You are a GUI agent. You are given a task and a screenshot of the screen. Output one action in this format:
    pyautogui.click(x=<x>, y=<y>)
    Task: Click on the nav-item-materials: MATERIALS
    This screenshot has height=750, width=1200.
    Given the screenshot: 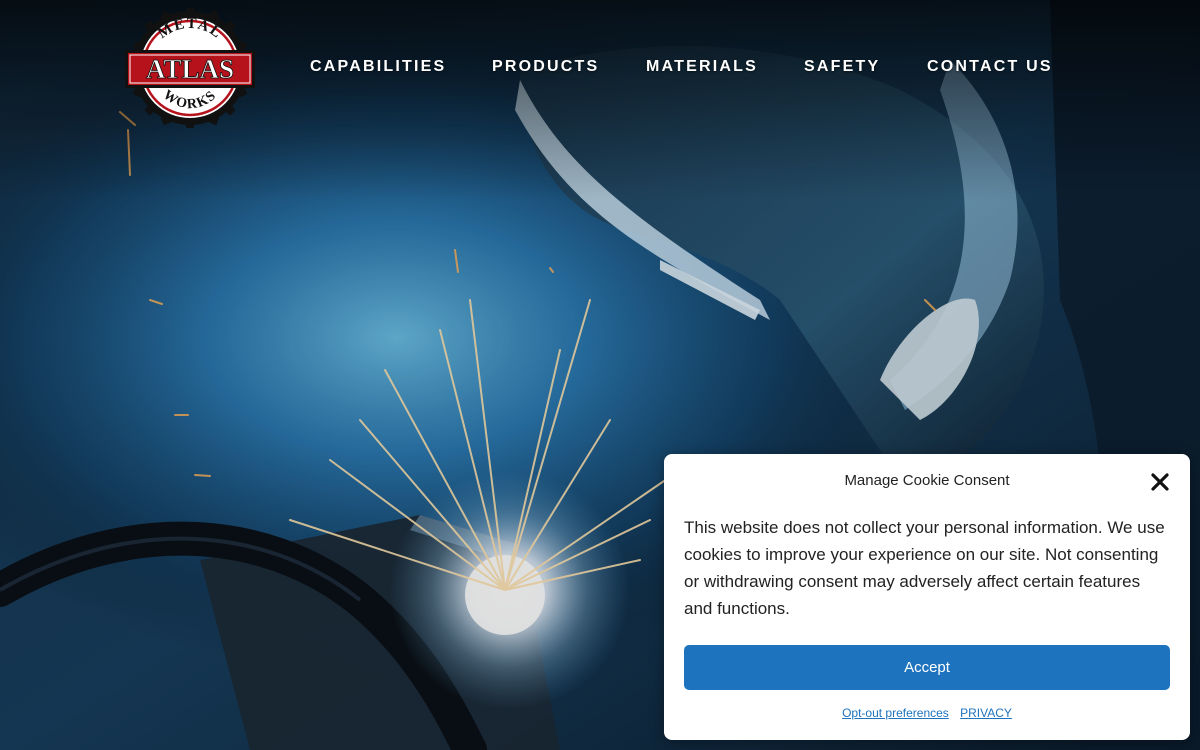 What is the action you would take?
    pyautogui.click(x=702, y=67)
    